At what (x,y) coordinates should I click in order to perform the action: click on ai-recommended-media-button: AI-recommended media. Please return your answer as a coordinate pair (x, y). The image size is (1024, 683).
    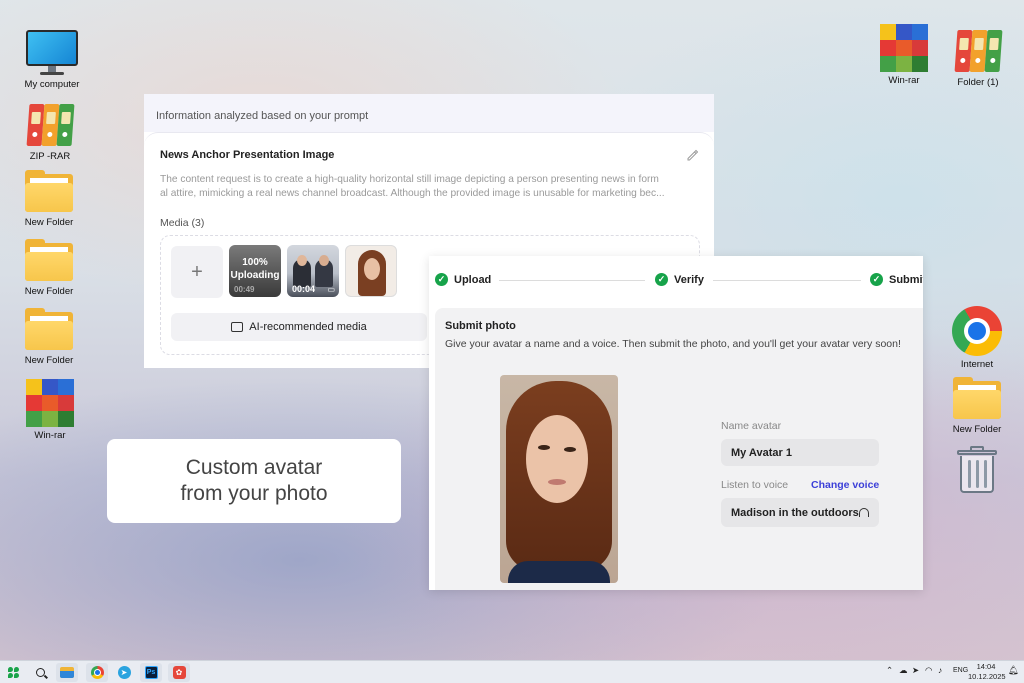
    Looking at the image, I should click on (299, 327).